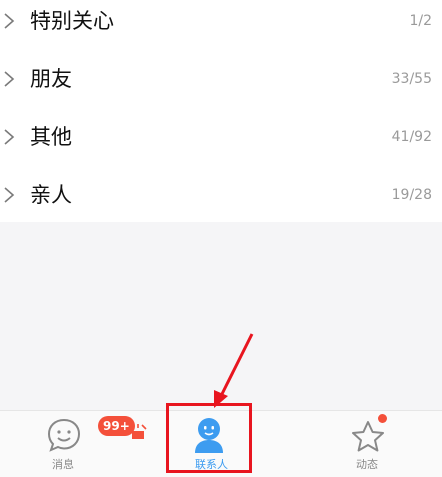  Describe the element at coordinates (64, 435) in the screenshot. I see `chat-face-icon` at that location.